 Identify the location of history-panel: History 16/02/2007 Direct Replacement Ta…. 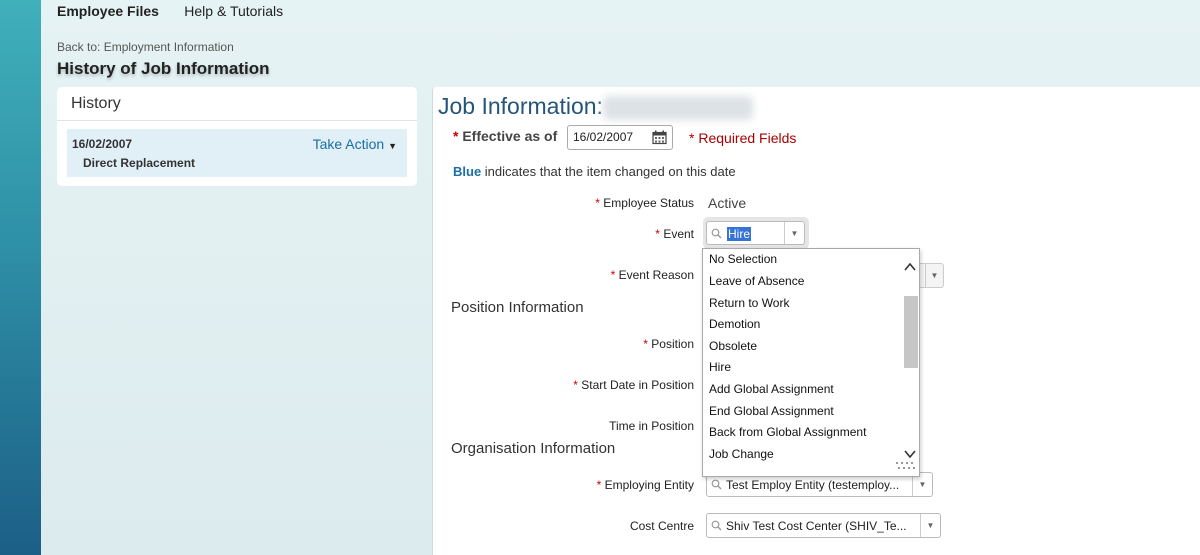
(237, 136).